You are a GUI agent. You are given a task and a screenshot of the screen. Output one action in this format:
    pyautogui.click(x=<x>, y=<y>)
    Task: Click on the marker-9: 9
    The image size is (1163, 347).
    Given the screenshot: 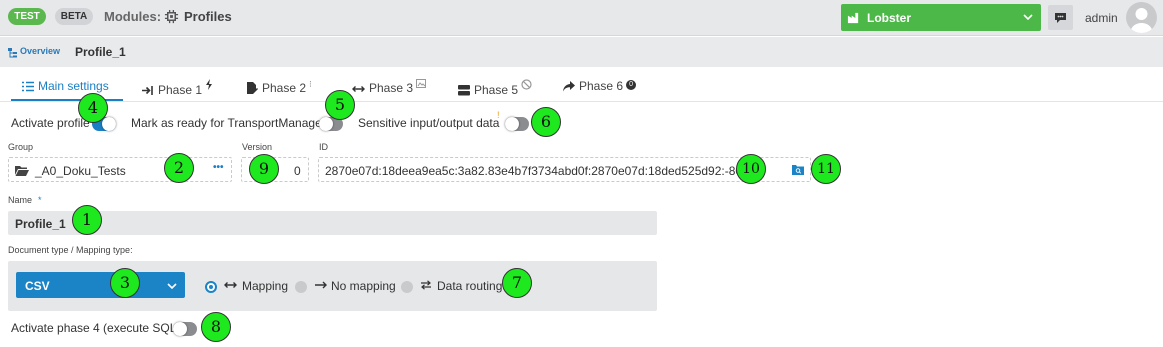 What is the action you would take?
    pyautogui.click(x=264, y=169)
    